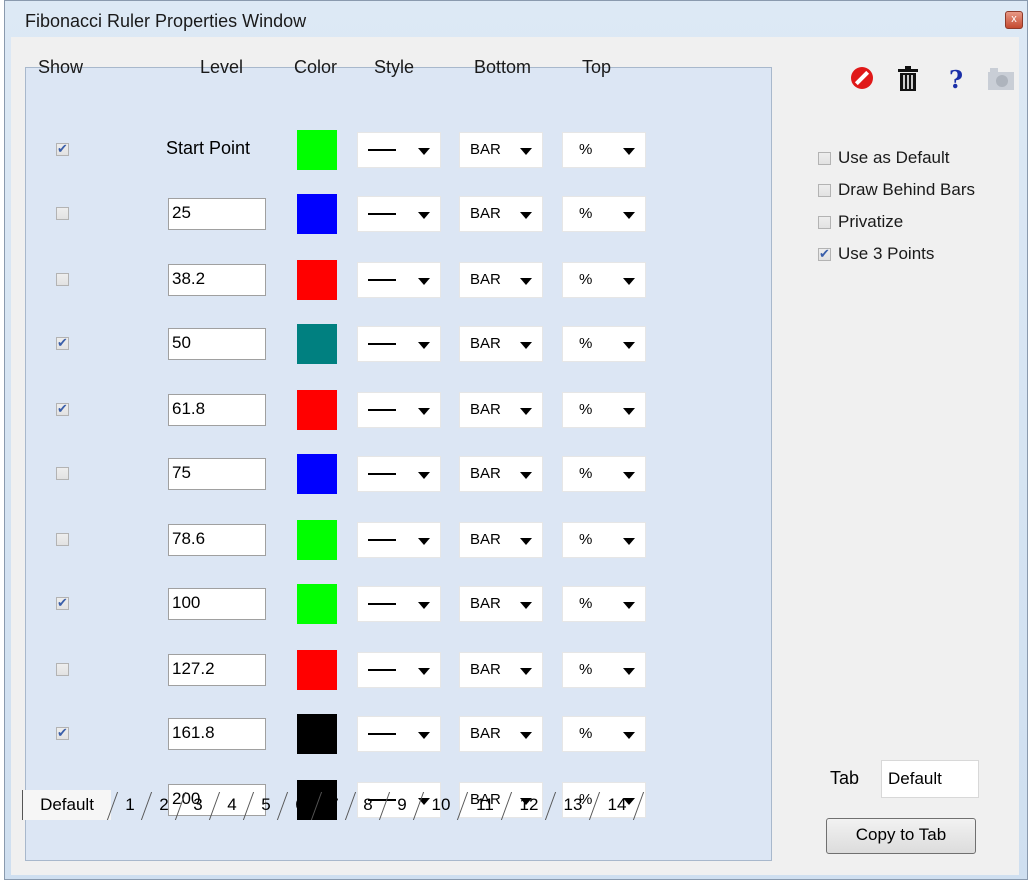 The image size is (1031, 882). I want to click on level-input: 127.2, so click(217, 670).